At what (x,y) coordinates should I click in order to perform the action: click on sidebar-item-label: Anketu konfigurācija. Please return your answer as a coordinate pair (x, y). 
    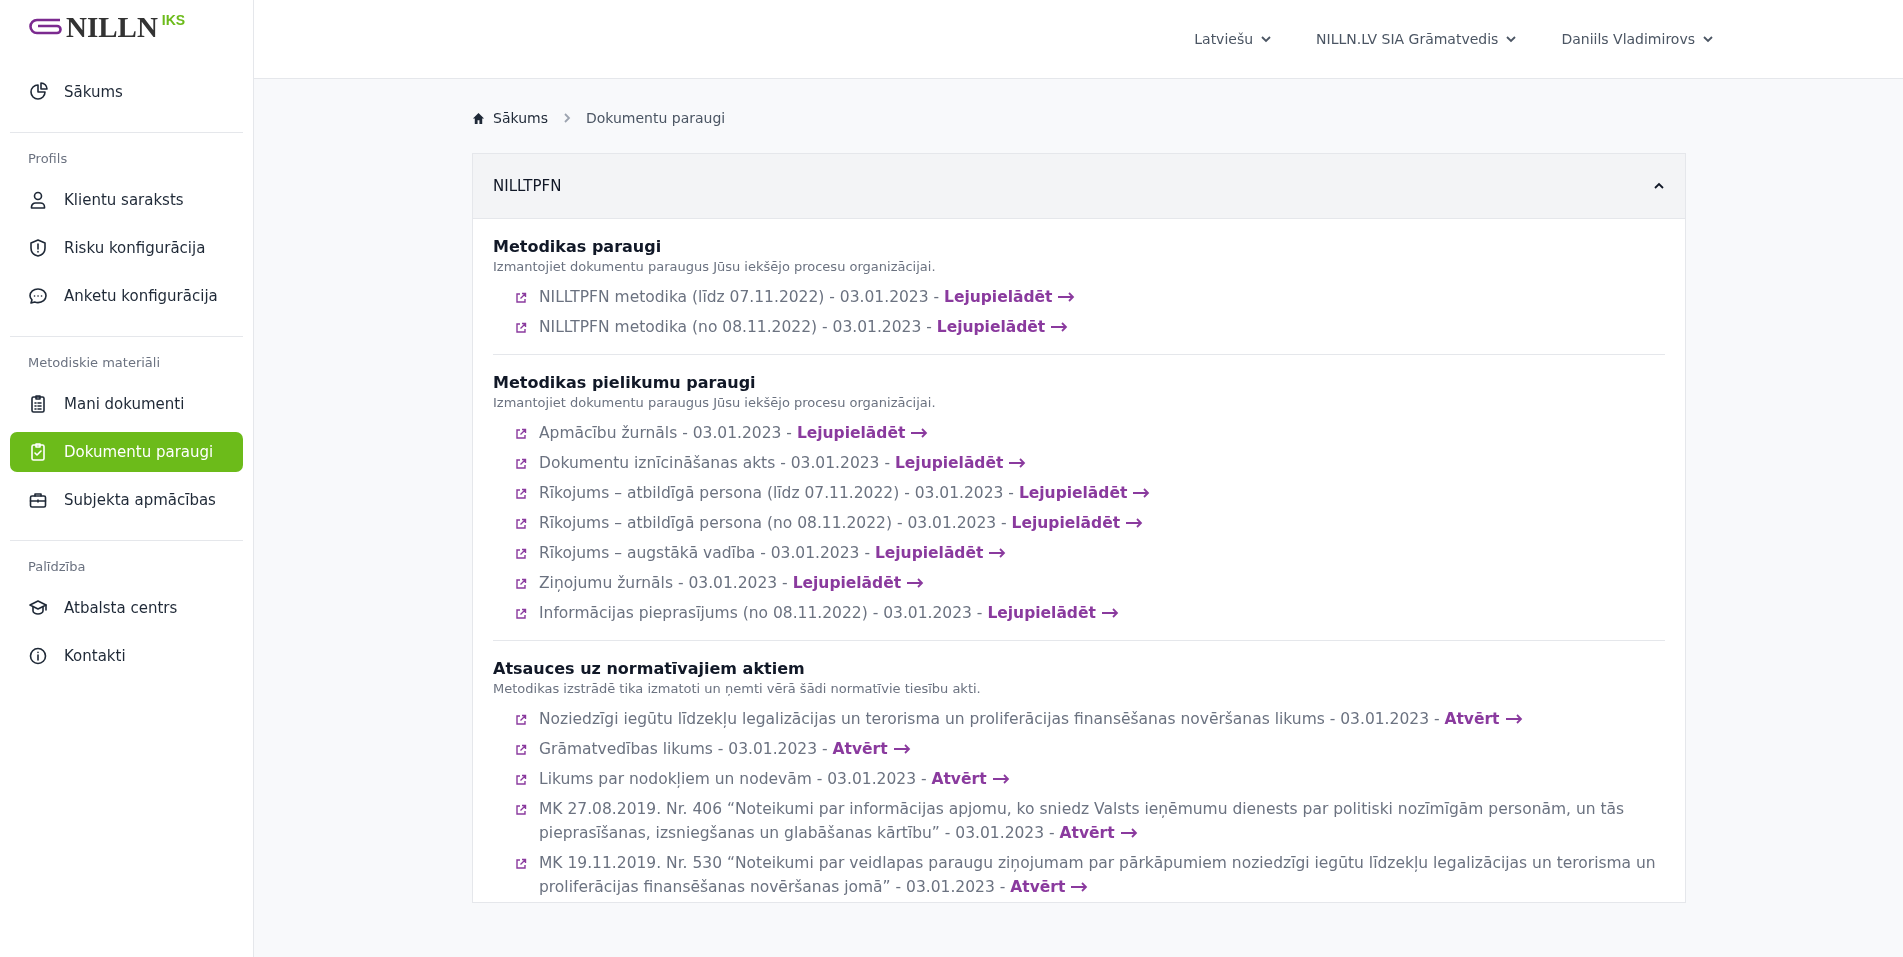
    Looking at the image, I should click on (141, 296).